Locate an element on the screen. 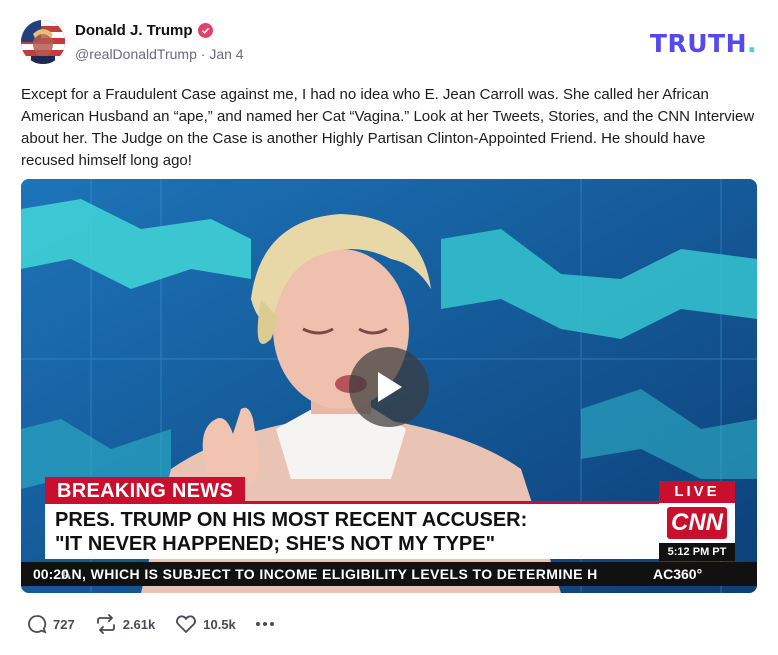  reply-count: 727 is located at coordinates (64, 624).